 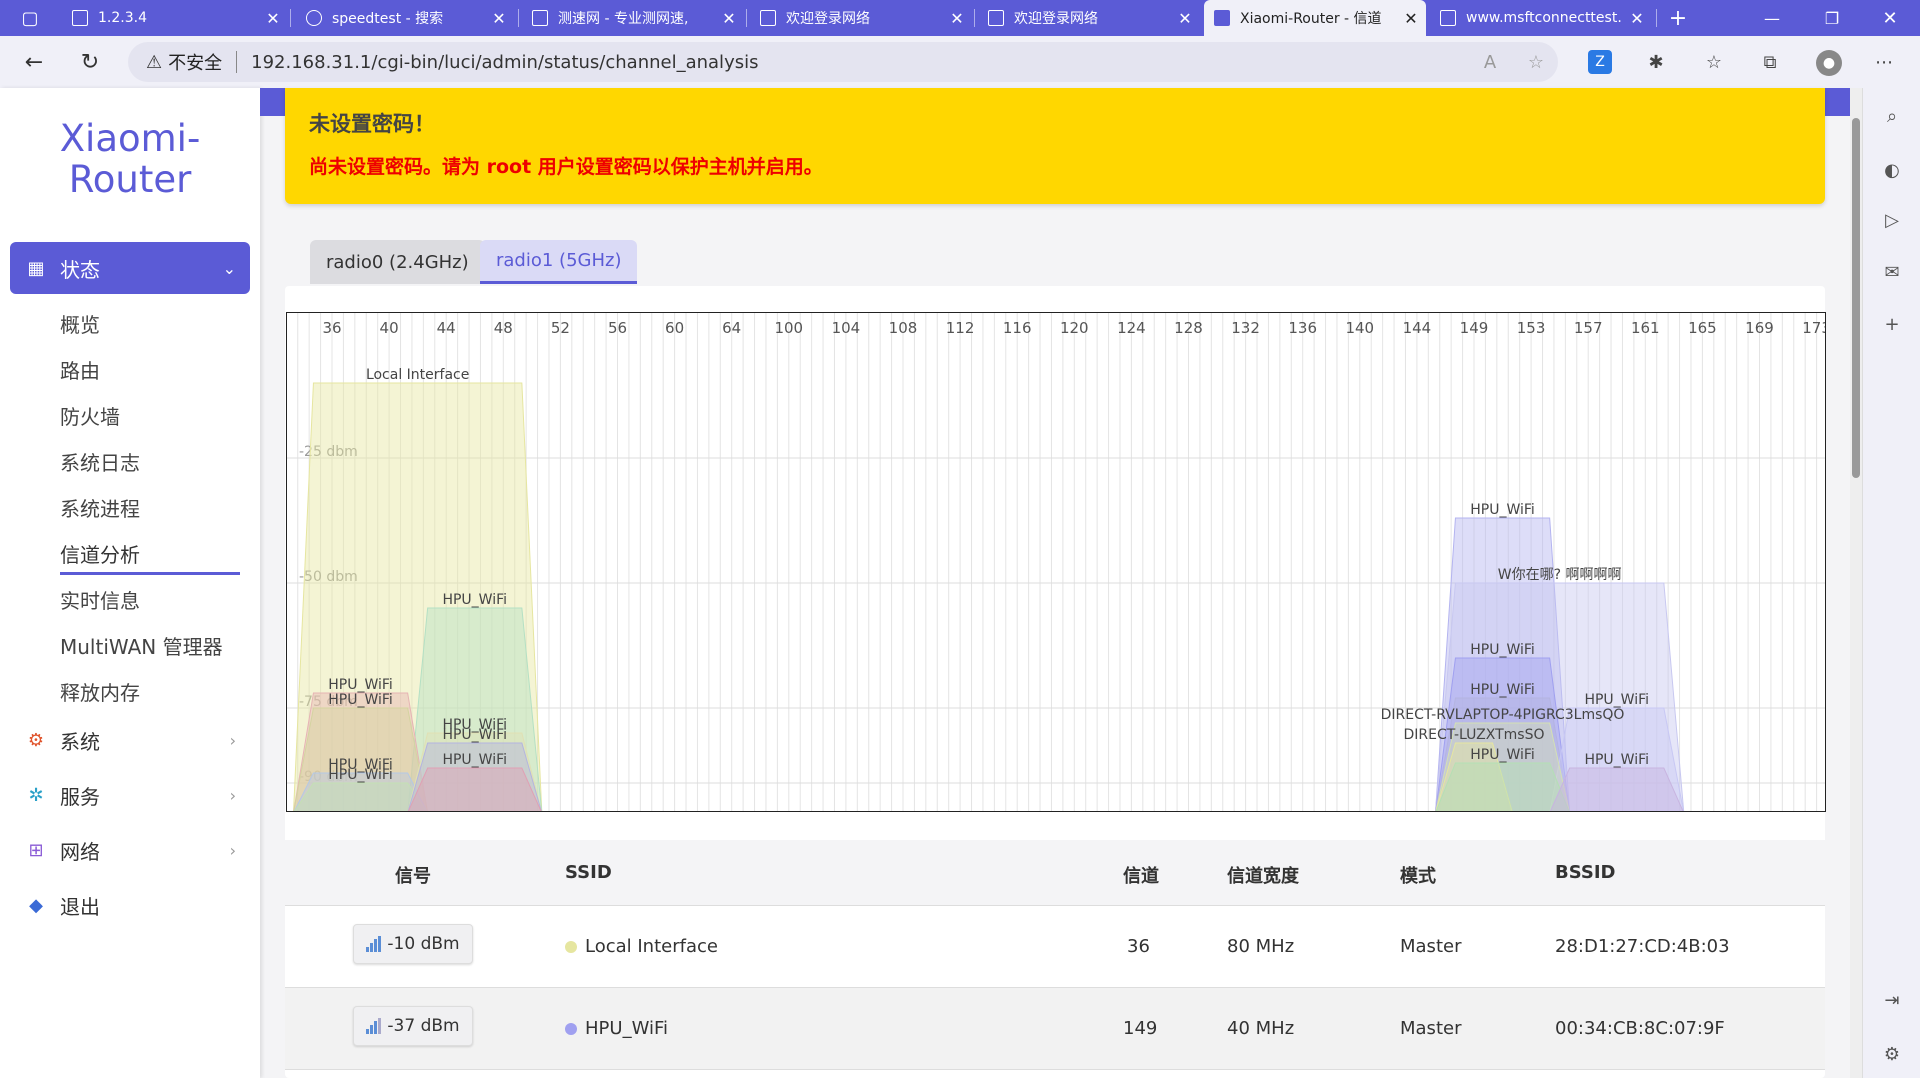 What do you see at coordinates (1892, 324) in the screenshot?
I see `add-icon: +` at bounding box center [1892, 324].